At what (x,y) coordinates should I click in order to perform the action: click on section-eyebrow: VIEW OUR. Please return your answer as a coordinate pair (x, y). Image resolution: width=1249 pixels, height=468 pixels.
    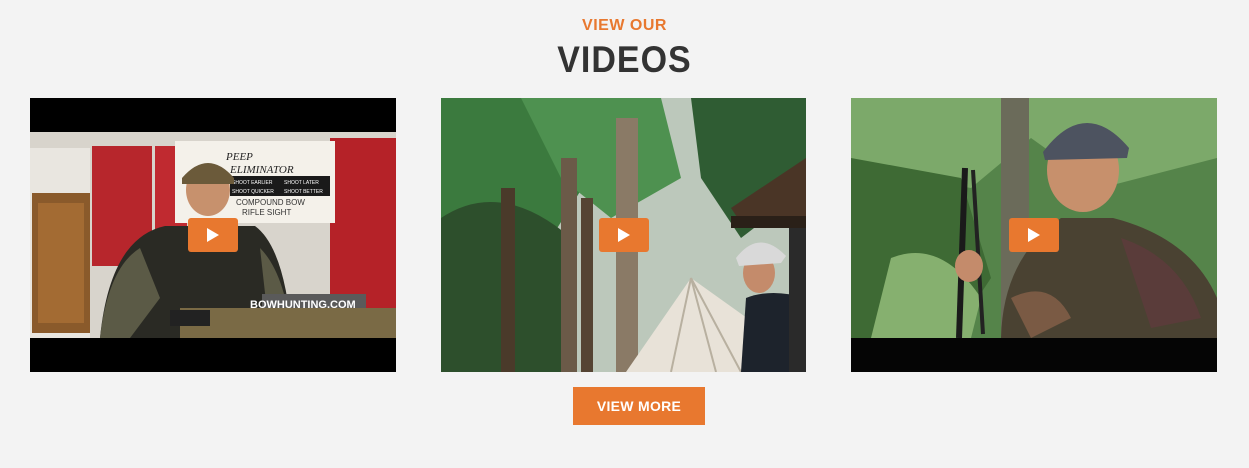
    Looking at the image, I should click on (624, 25).